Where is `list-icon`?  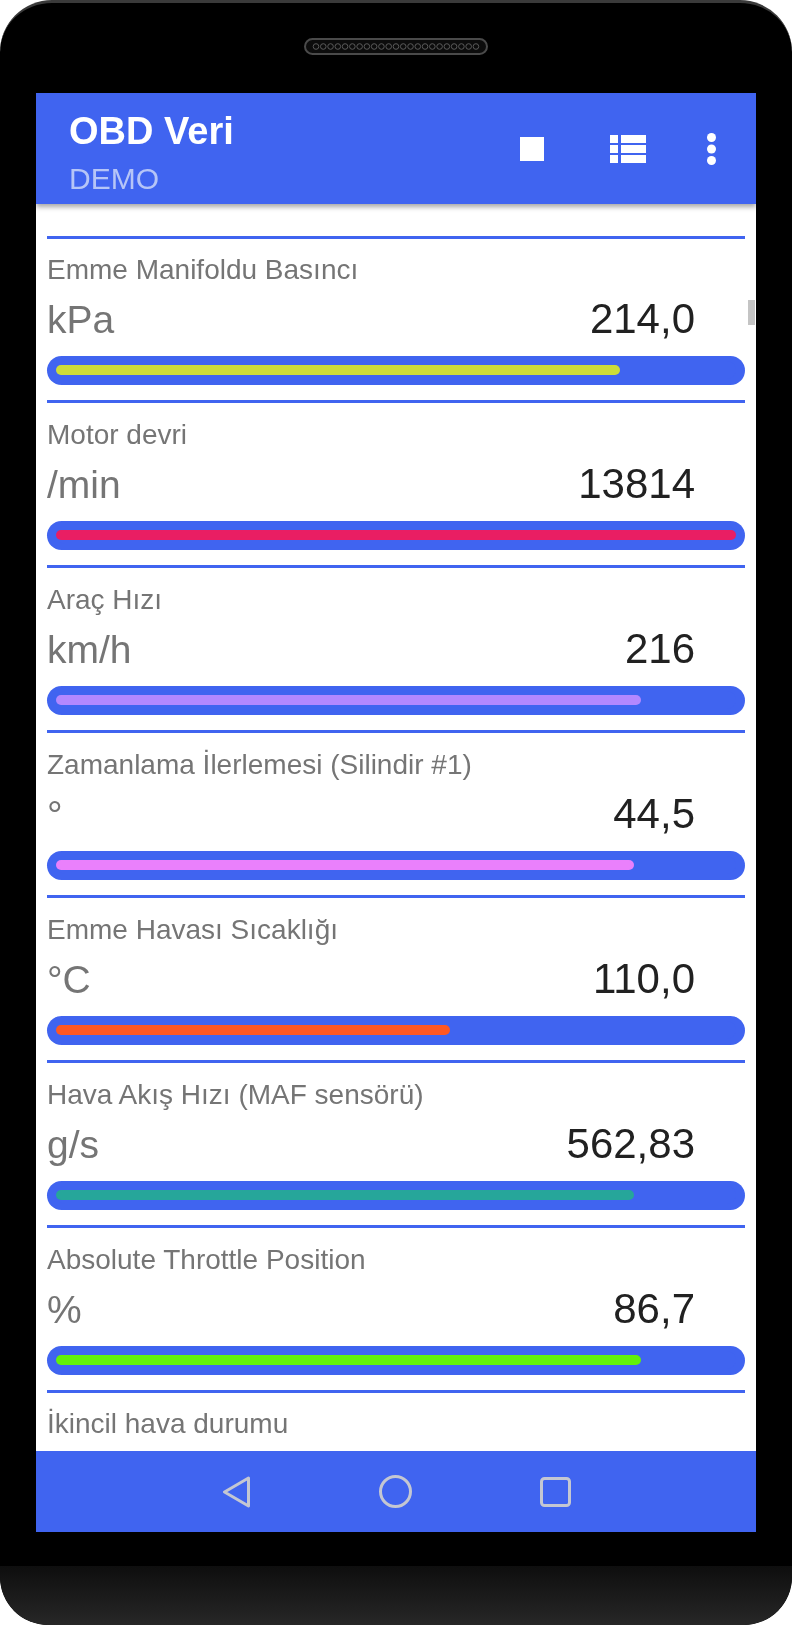
list-icon is located at coordinates (628, 148).